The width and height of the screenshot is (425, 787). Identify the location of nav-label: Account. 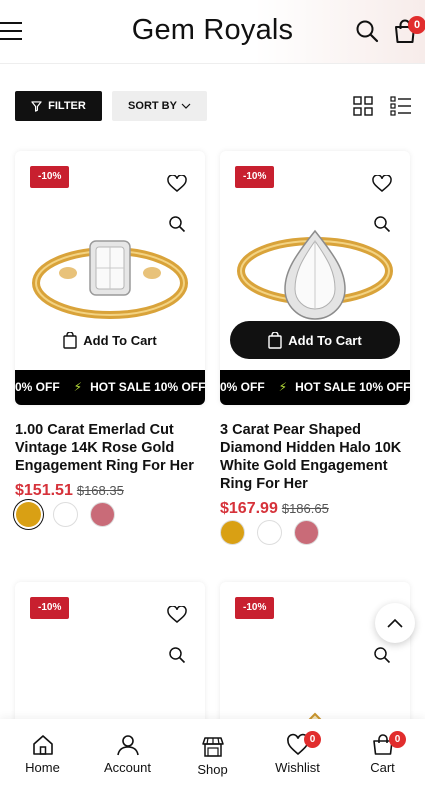
(127, 767).